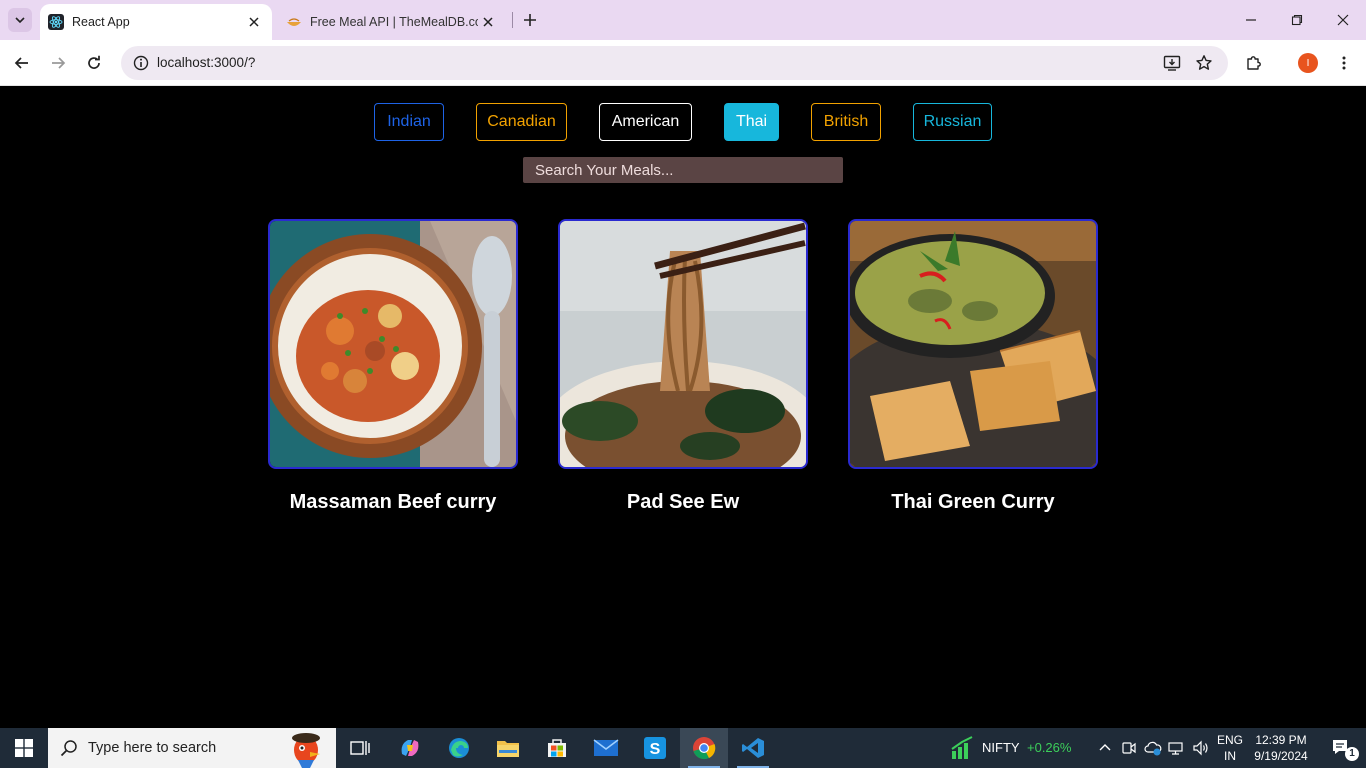 This screenshot has width=1366, height=768. Describe the element at coordinates (683, 20) in the screenshot. I see `browser-tabstrip: React App Free Meal API | TheMealDB.com` at that location.